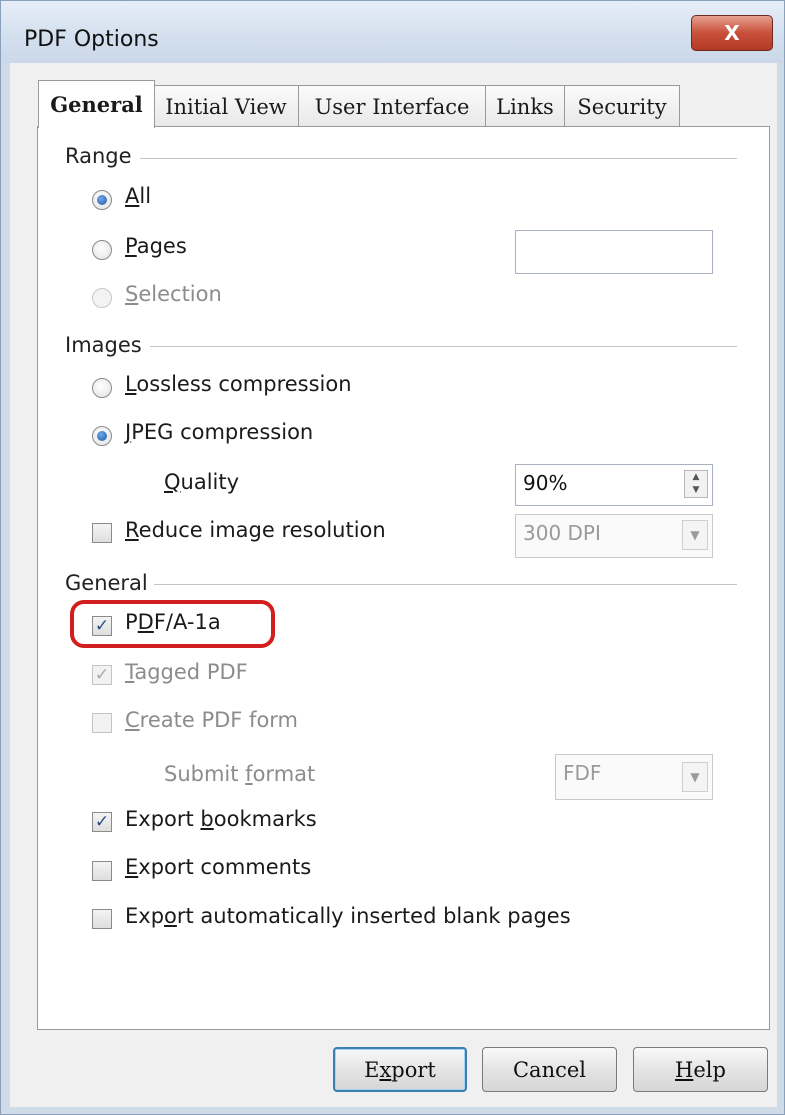 The image size is (785, 1115). I want to click on close-button: X, so click(732, 33).